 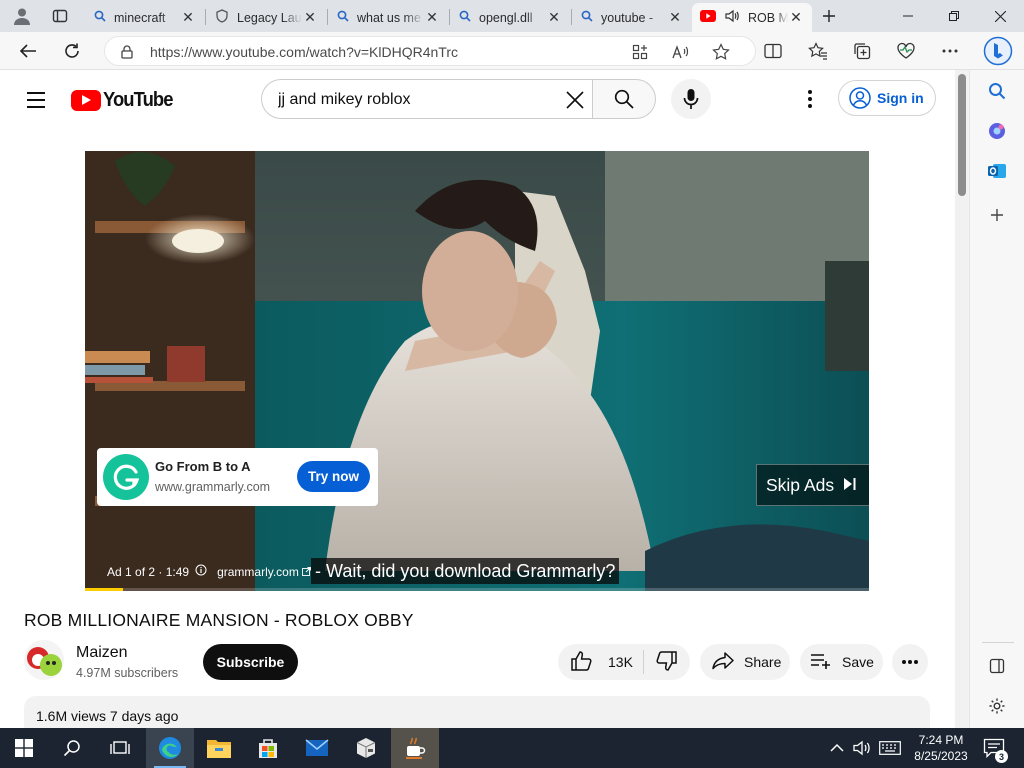 I want to click on ad-site-link: grammarly.com, so click(x=258, y=572).